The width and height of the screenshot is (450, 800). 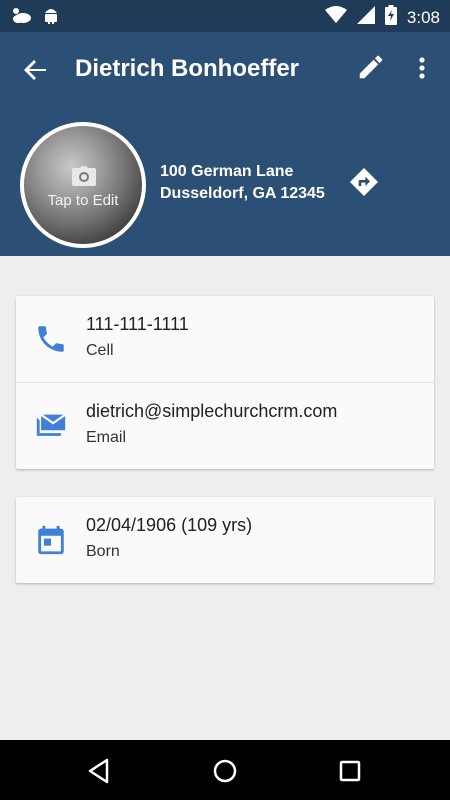 What do you see at coordinates (169, 525) in the screenshot?
I see `birth-date: 02/04/1906 (109 yrs)` at bounding box center [169, 525].